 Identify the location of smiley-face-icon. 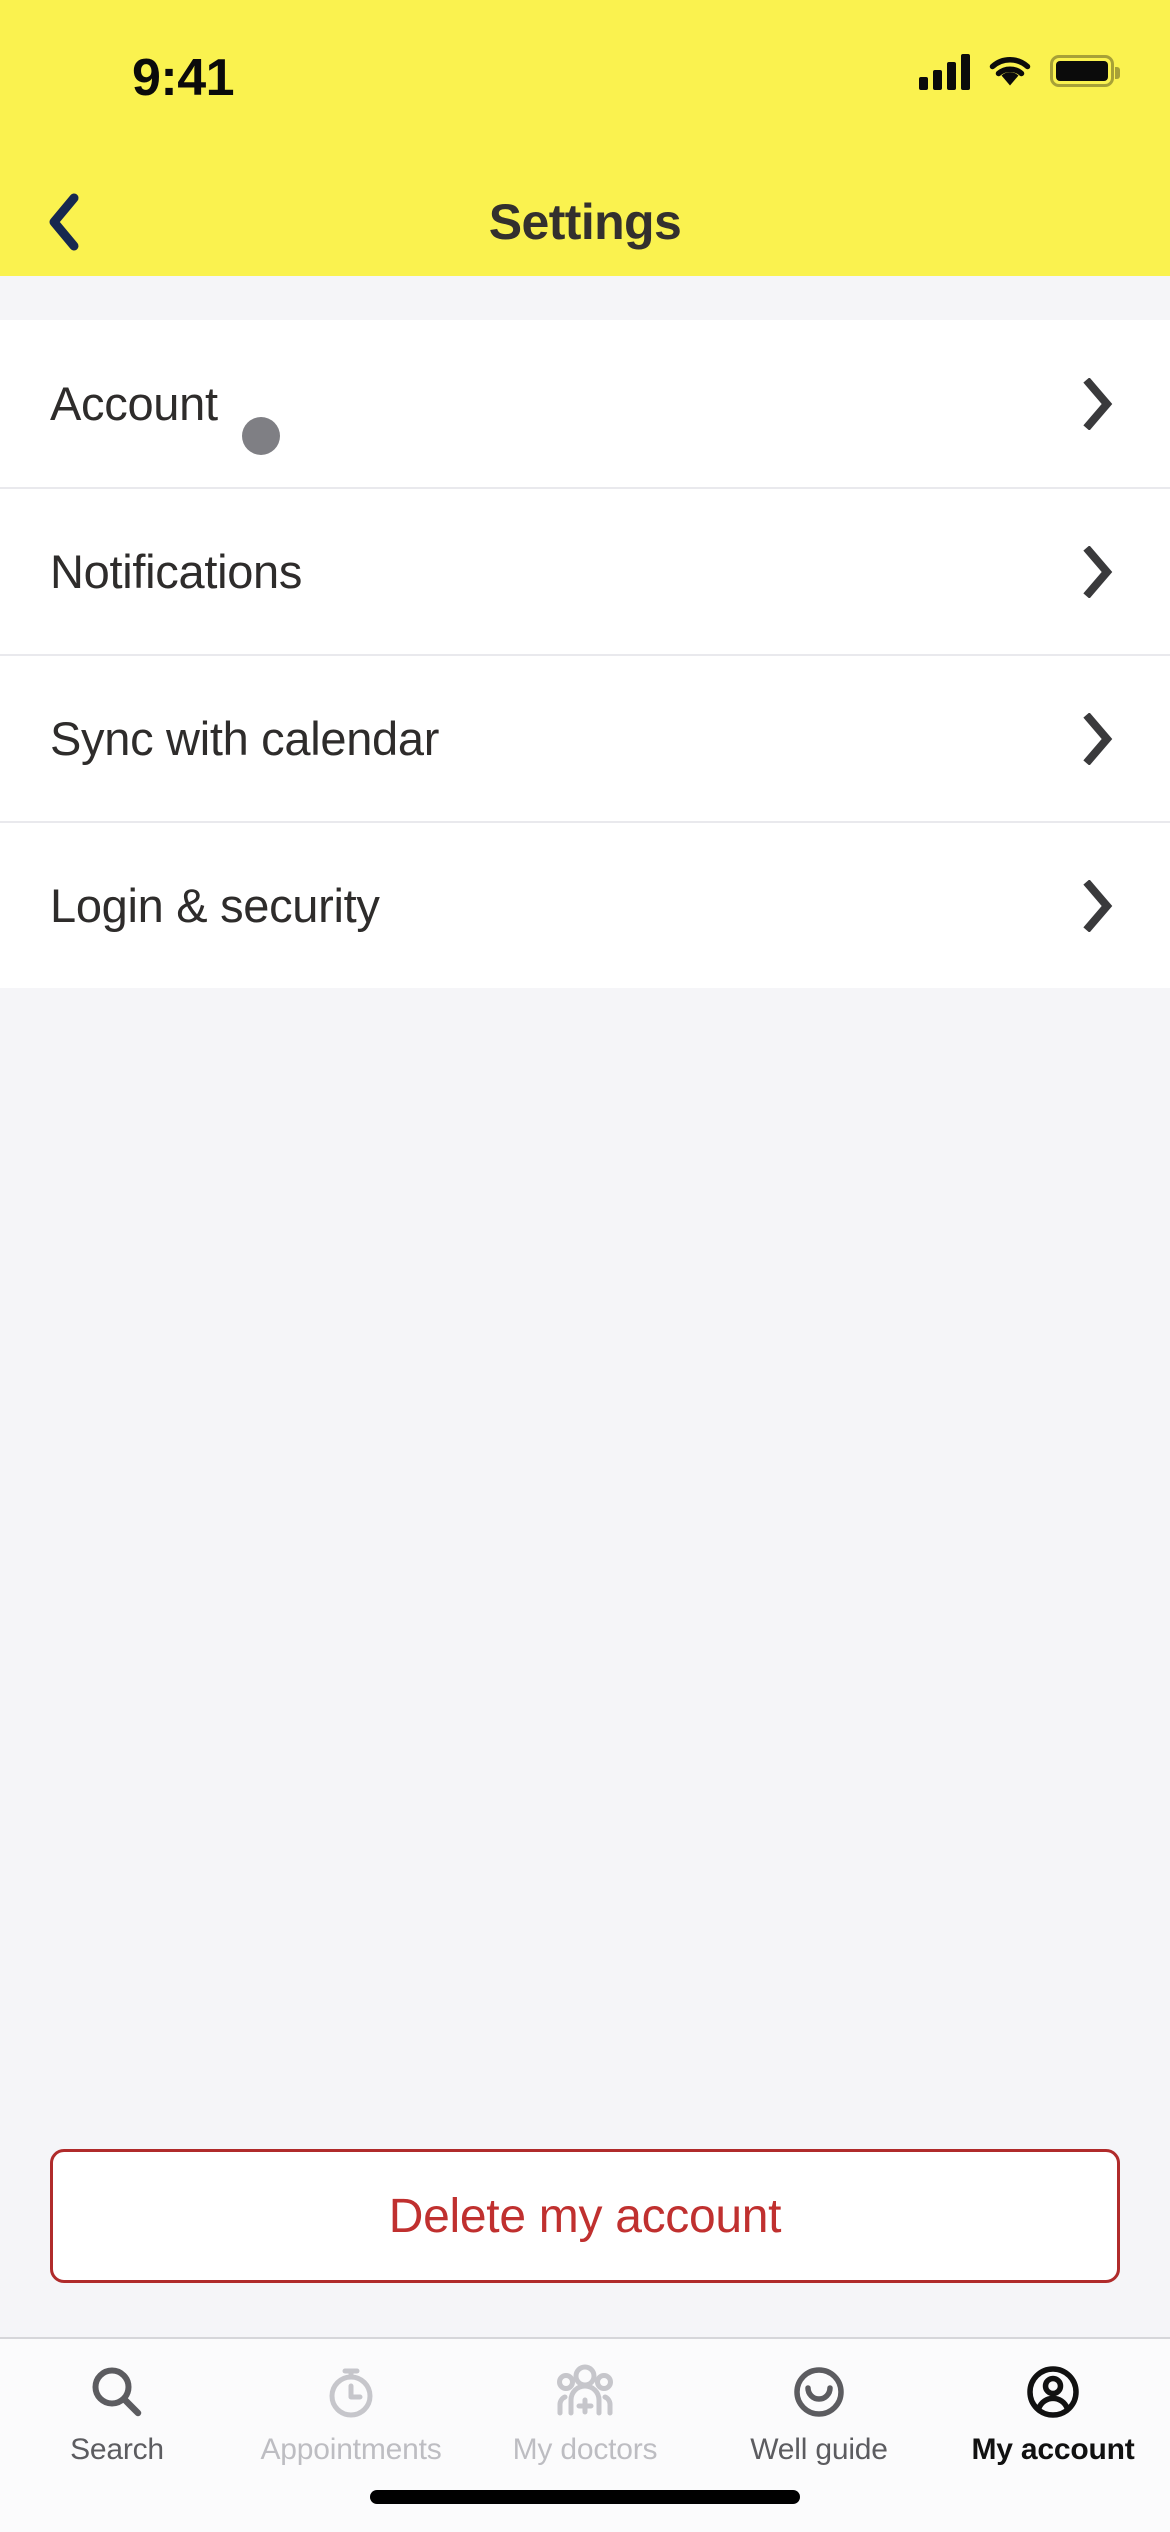
(819, 2392).